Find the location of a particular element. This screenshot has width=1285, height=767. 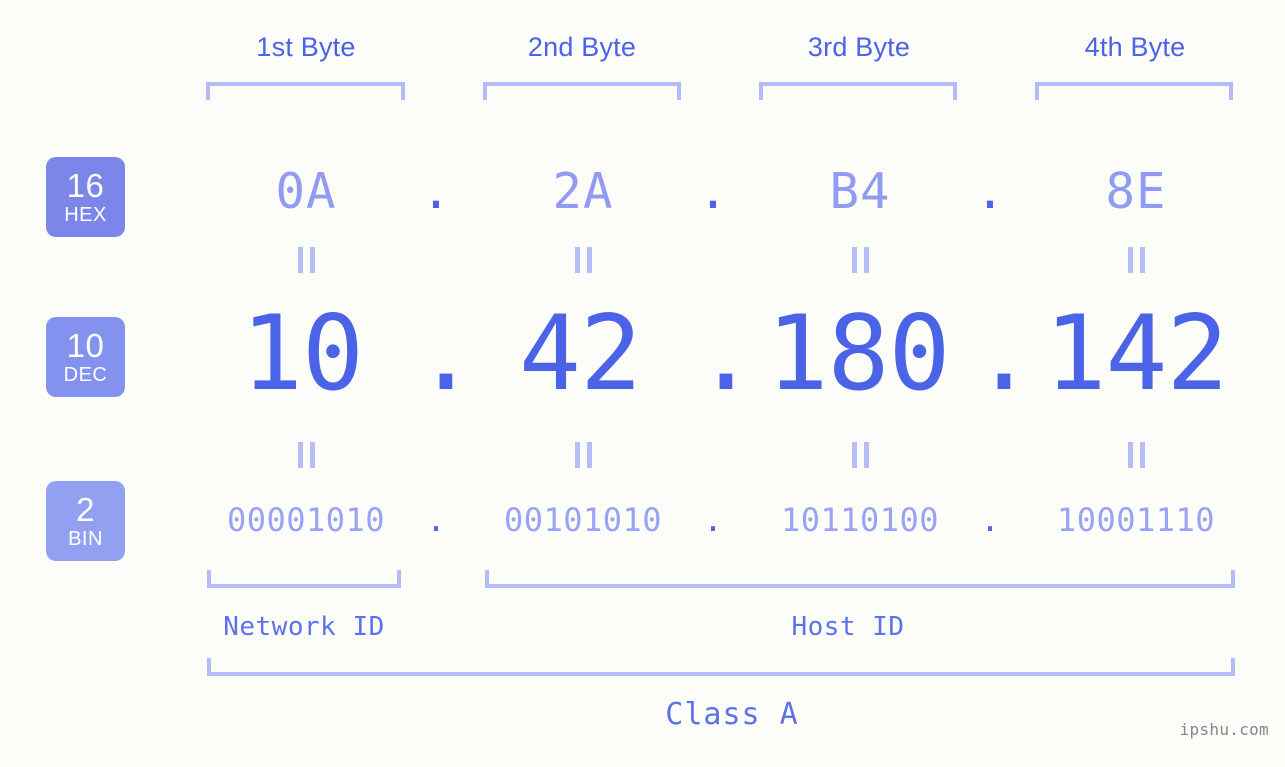

dec-octet-2: 42 is located at coordinates (580, 354).